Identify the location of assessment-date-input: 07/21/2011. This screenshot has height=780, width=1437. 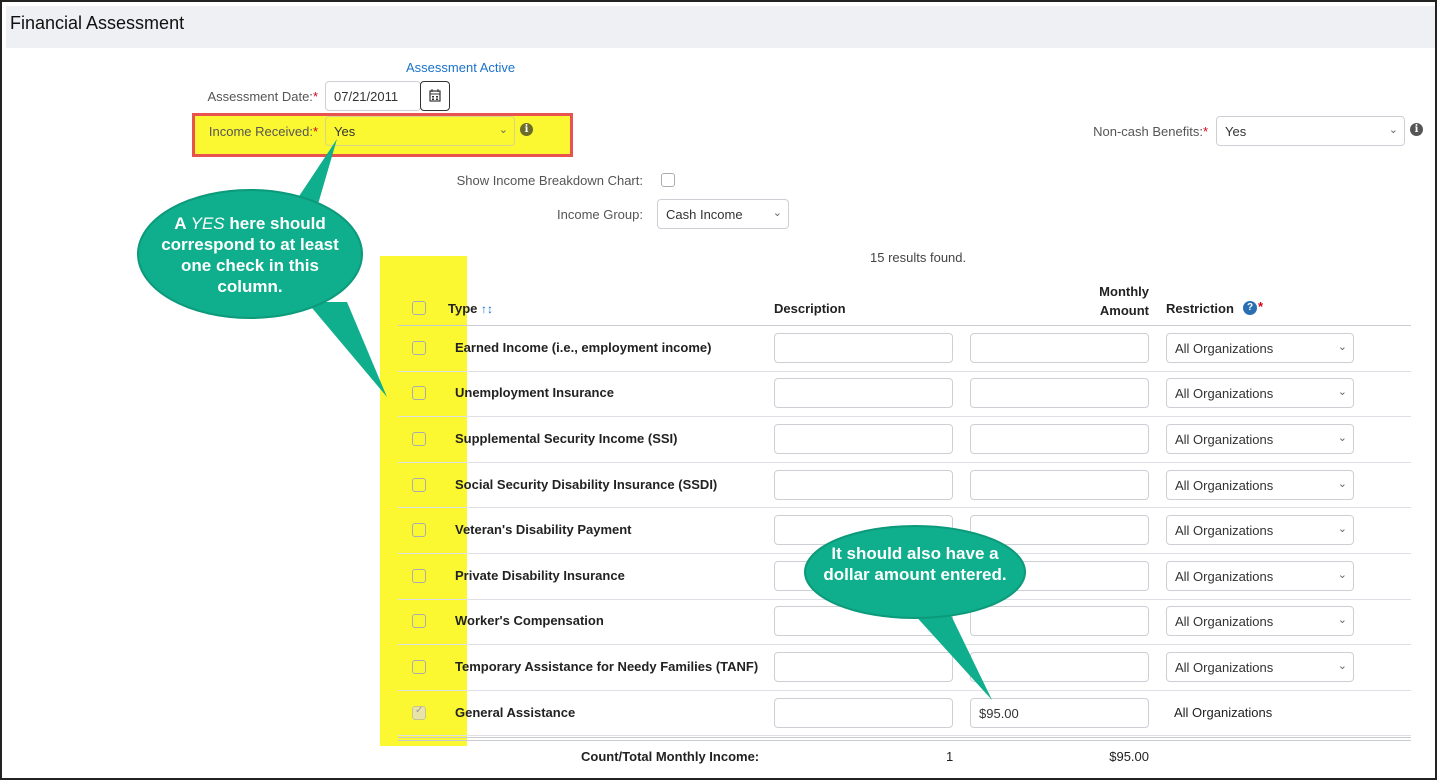
(373, 96).